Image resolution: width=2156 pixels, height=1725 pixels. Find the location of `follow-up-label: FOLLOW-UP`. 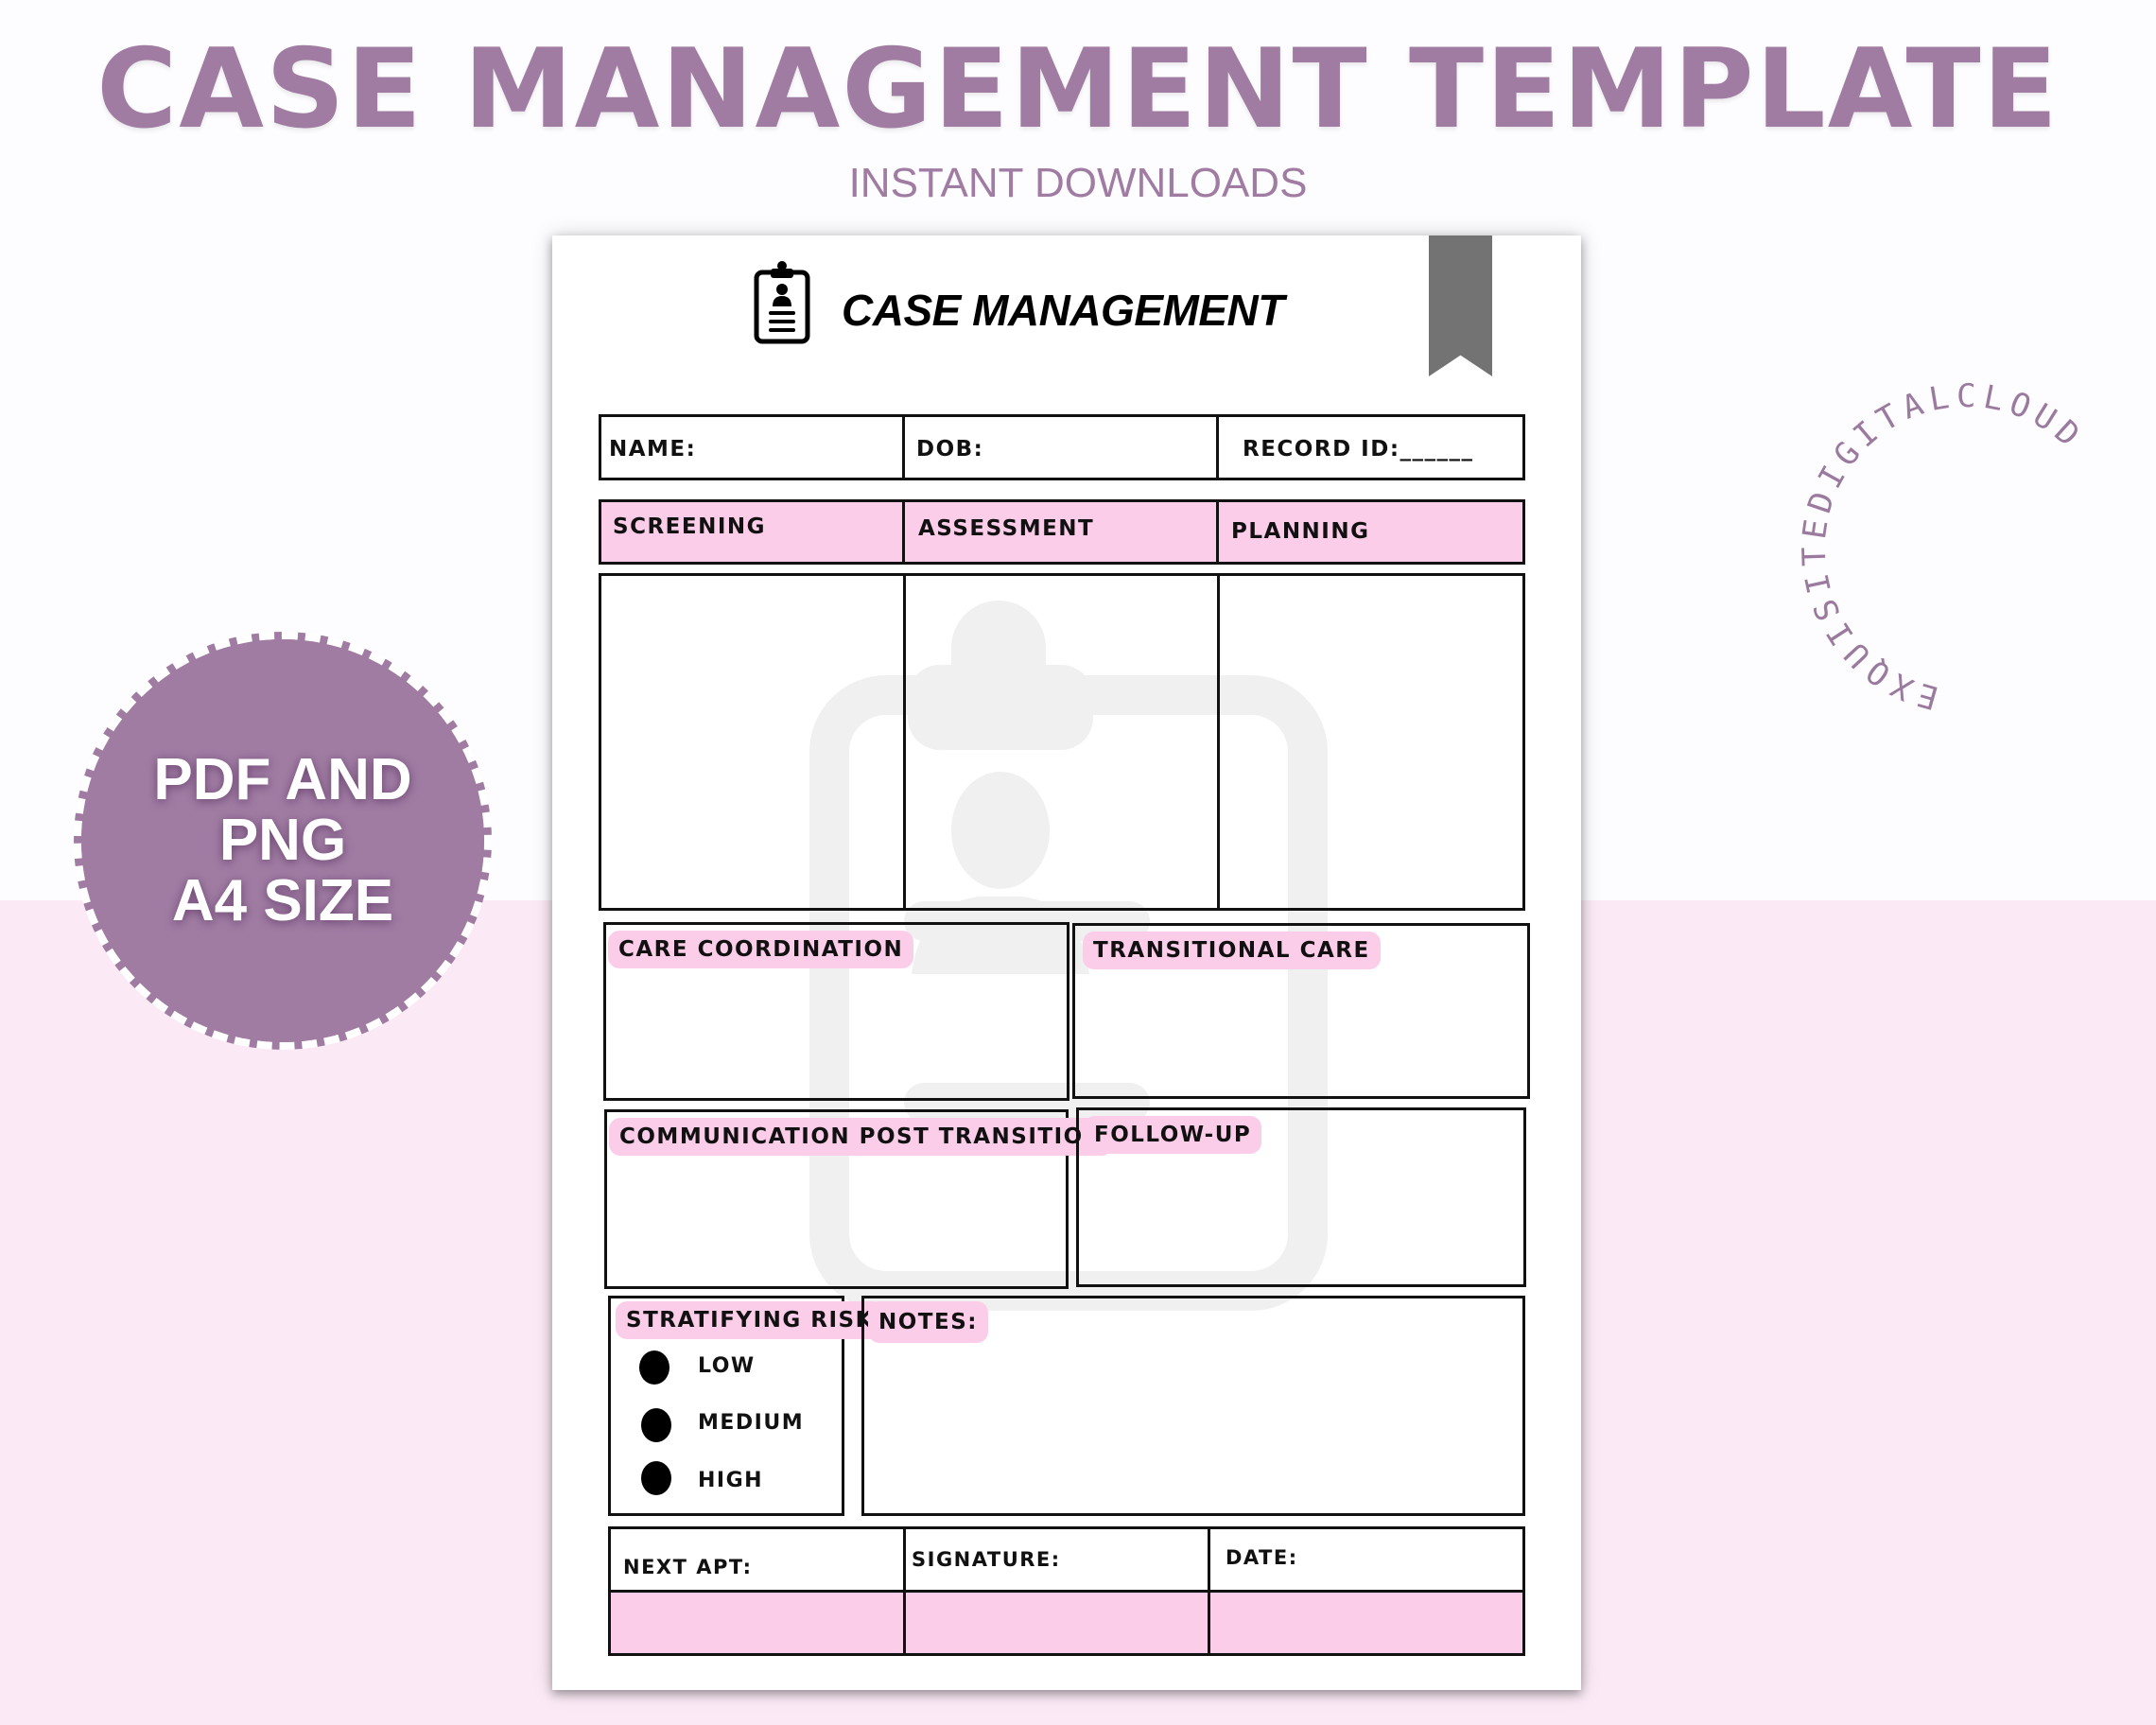

follow-up-label: FOLLOW-UP is located at coordinates (1173, 1135).